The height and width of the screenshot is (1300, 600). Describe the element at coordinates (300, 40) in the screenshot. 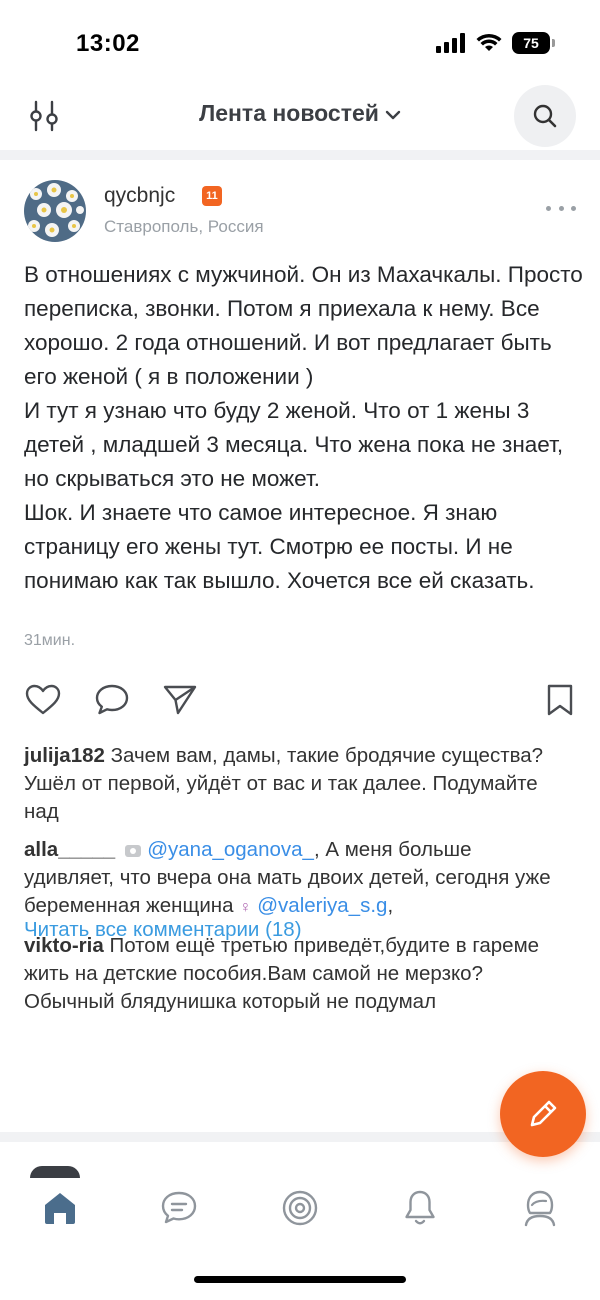

I see `status-bar: 13:02 75` at that location.